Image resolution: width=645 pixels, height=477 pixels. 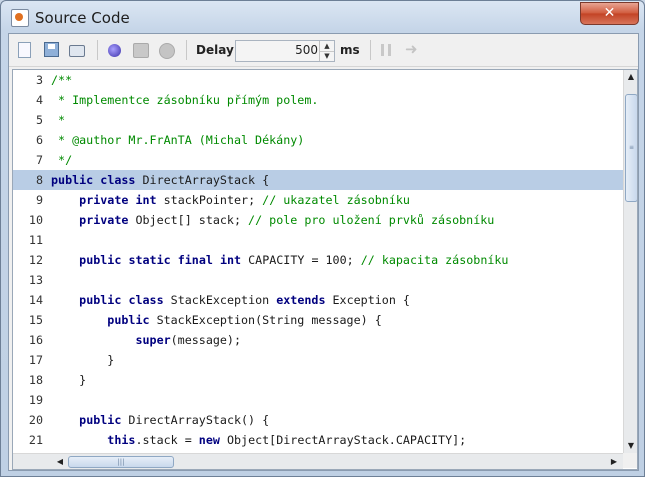 I want to click on scroll-left-arrow-icon: ◀, so click(x=60, y=461).